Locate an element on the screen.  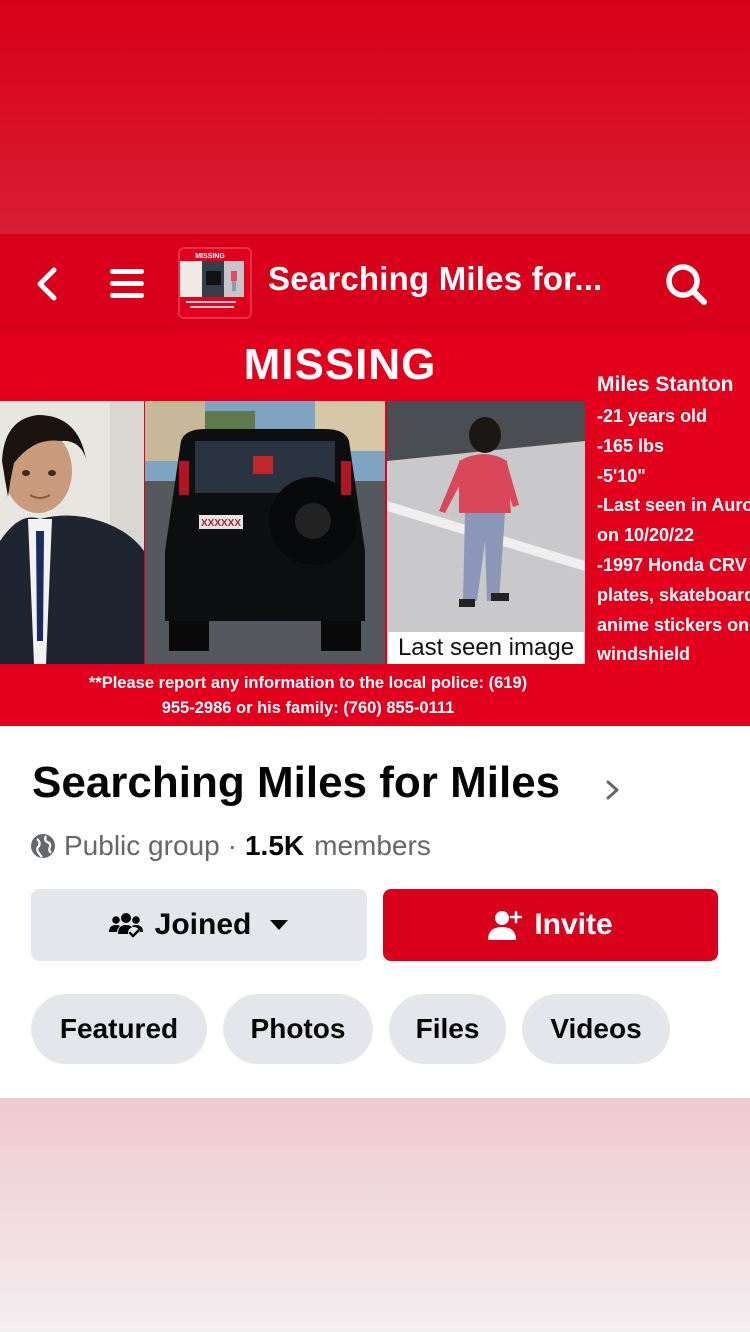
cover-headline: MISSING is located at coordinates (340, 364).